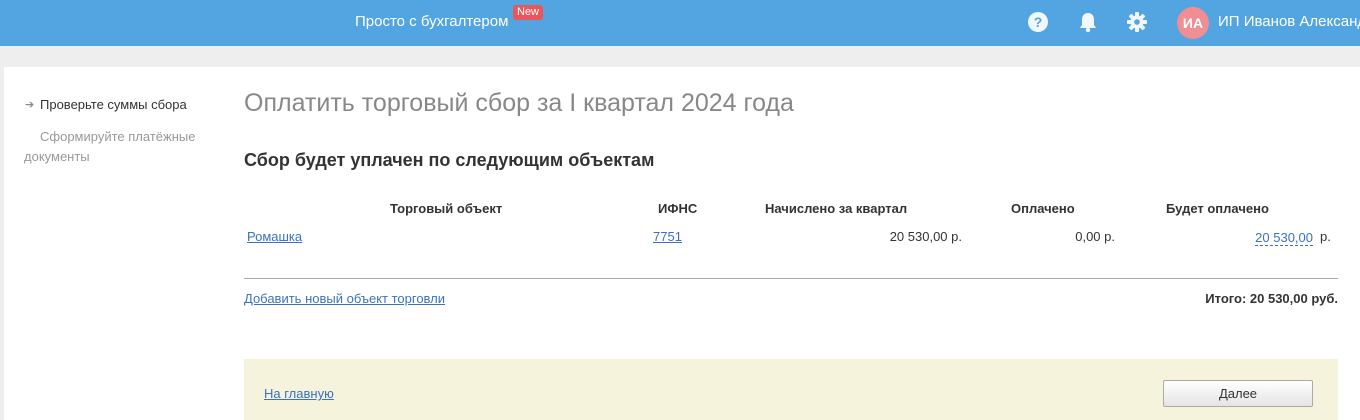 This screenshot has height=420, width=1360. What do you see at coordinates (667, 236) in the screenshot?
I see `ifns-link: 7751` at bounding box center [667, 236].